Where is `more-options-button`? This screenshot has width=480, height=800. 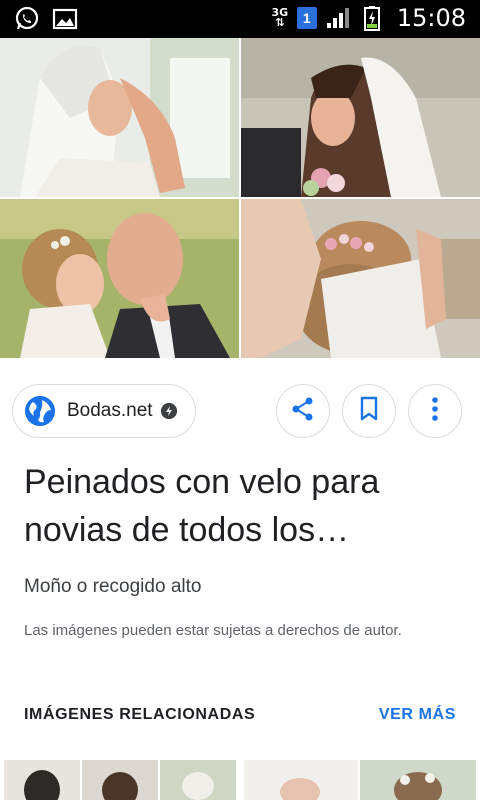 more-options-button is located at coordinates (435, 411).